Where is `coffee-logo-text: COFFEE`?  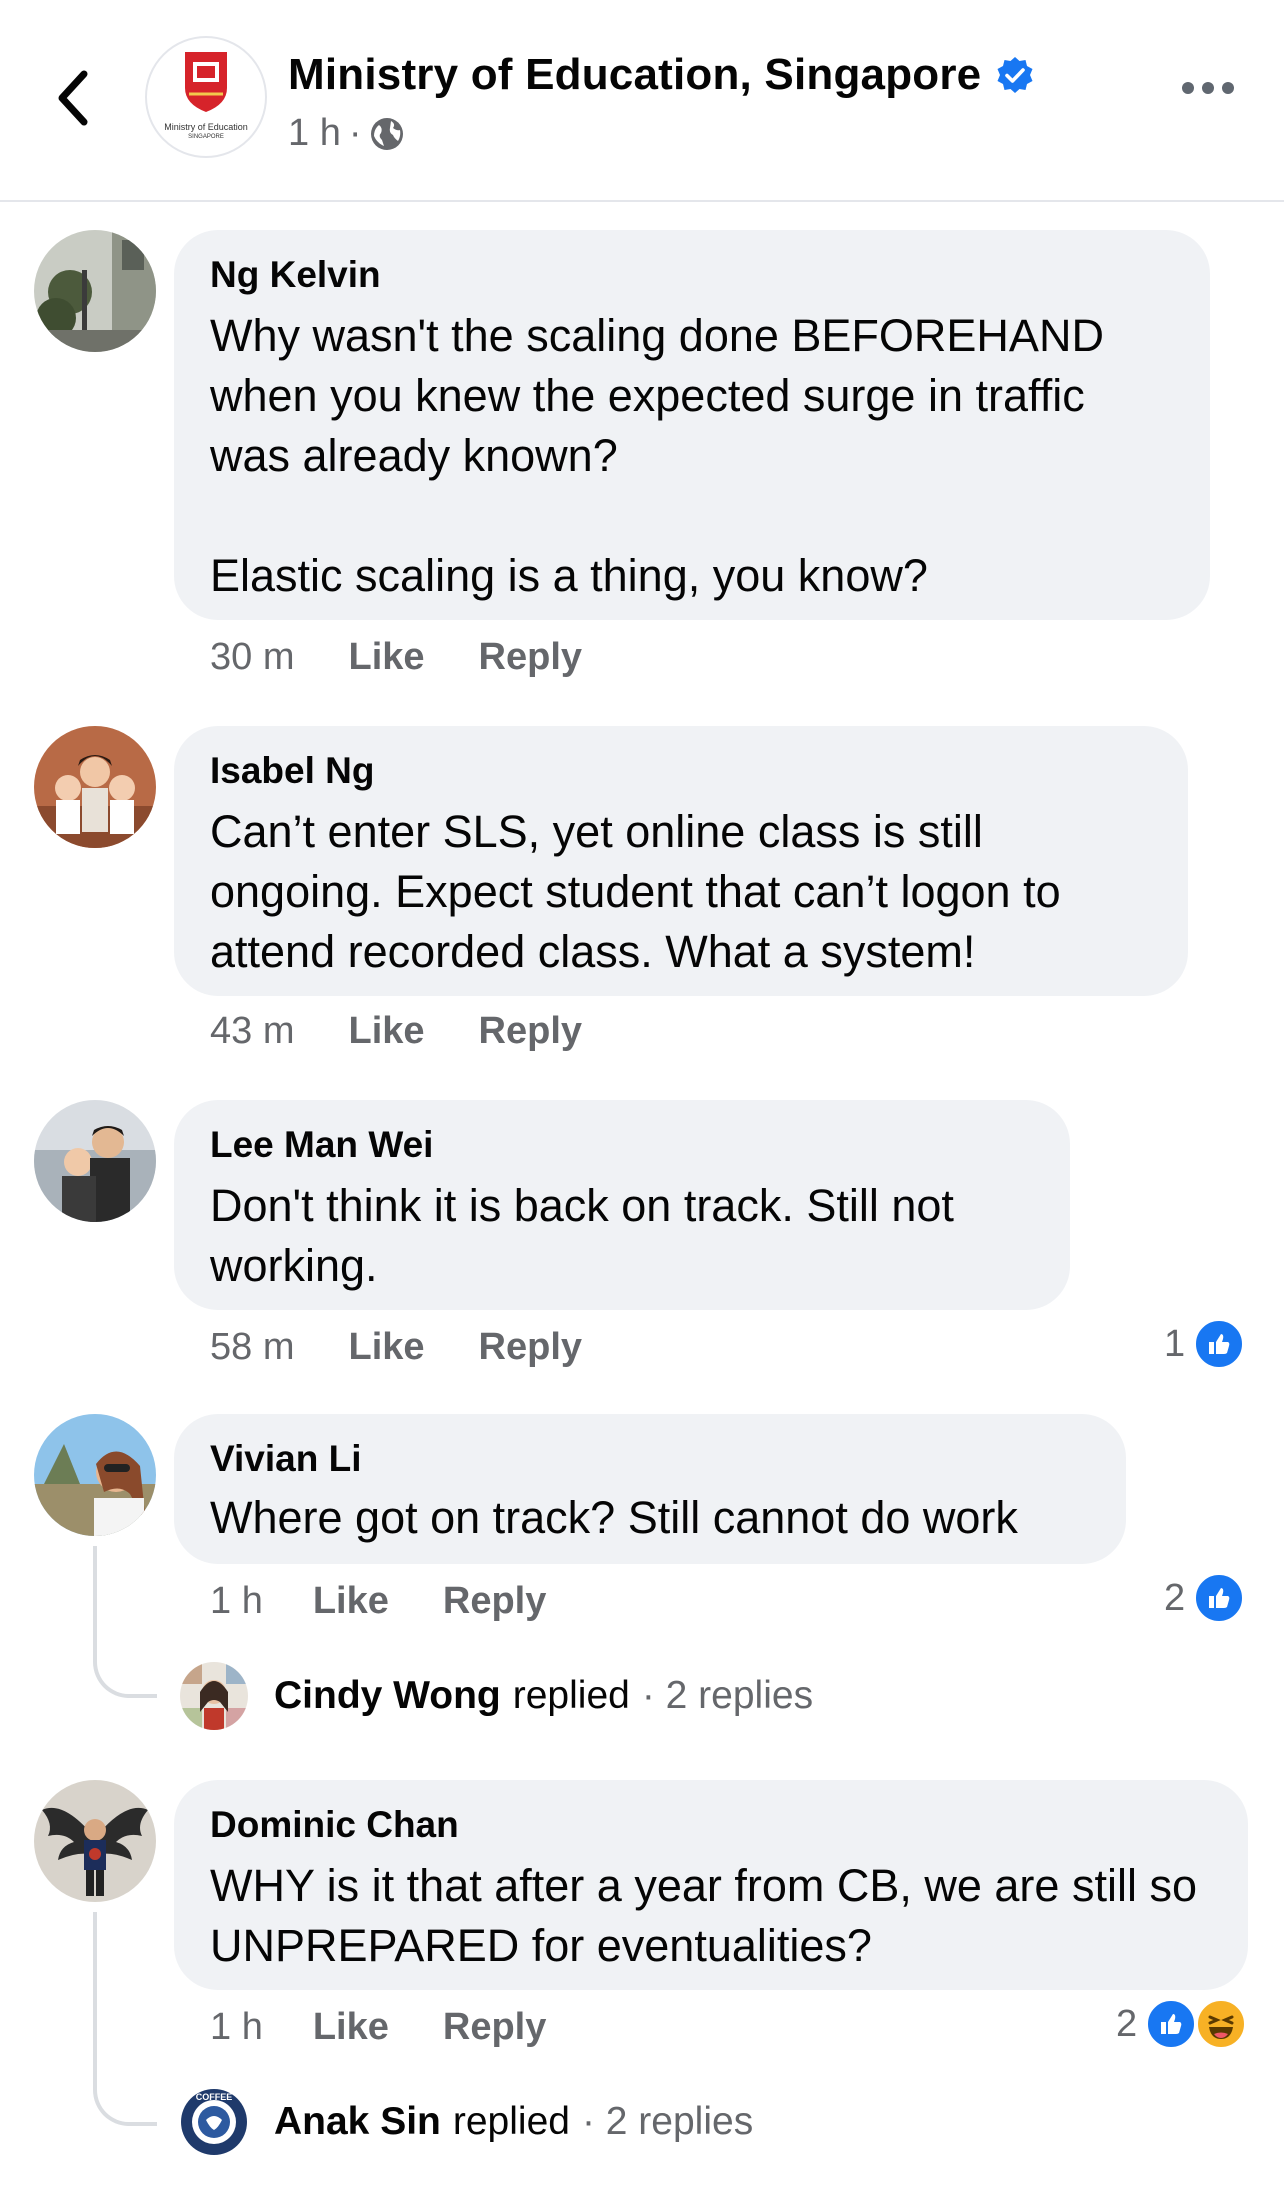
coffee-logo-text: COFFEE is located at coordinates (214, 2097).